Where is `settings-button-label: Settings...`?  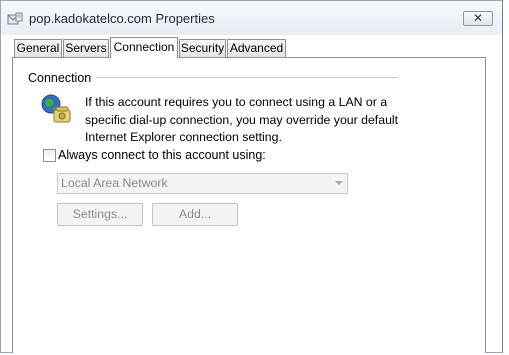
settings-button-label: Settings... is located at coordinates (100, 214).